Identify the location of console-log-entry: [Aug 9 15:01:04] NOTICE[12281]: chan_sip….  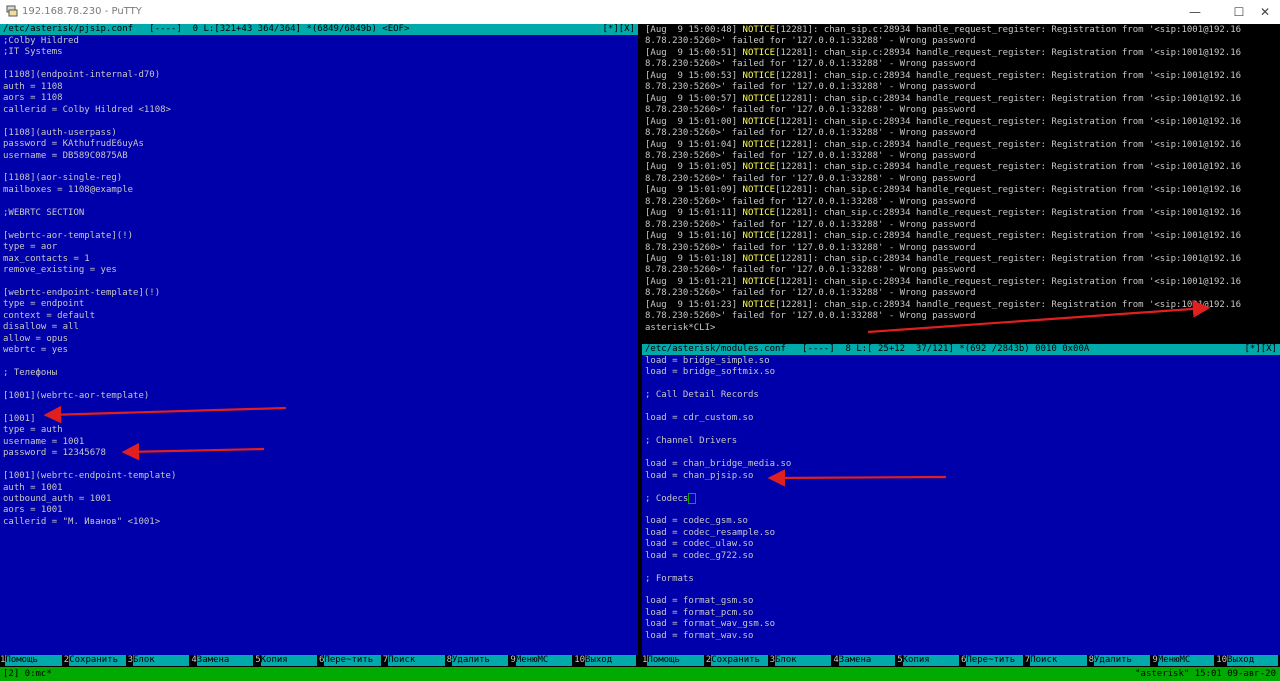
(943, 146).